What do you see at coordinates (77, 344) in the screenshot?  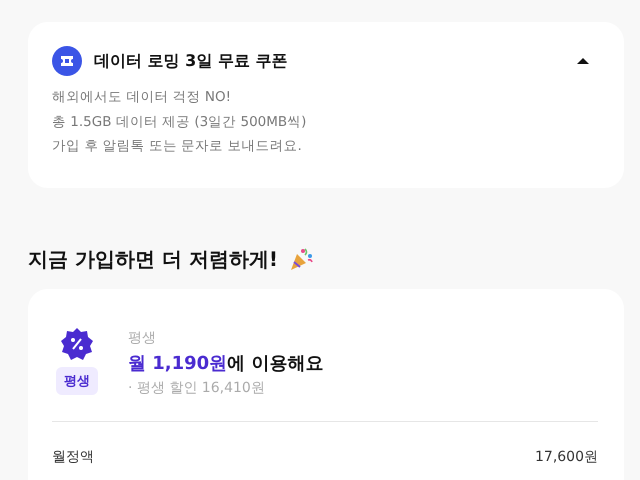 I see `discount-badge-icon` at bounding box center [77, 344].